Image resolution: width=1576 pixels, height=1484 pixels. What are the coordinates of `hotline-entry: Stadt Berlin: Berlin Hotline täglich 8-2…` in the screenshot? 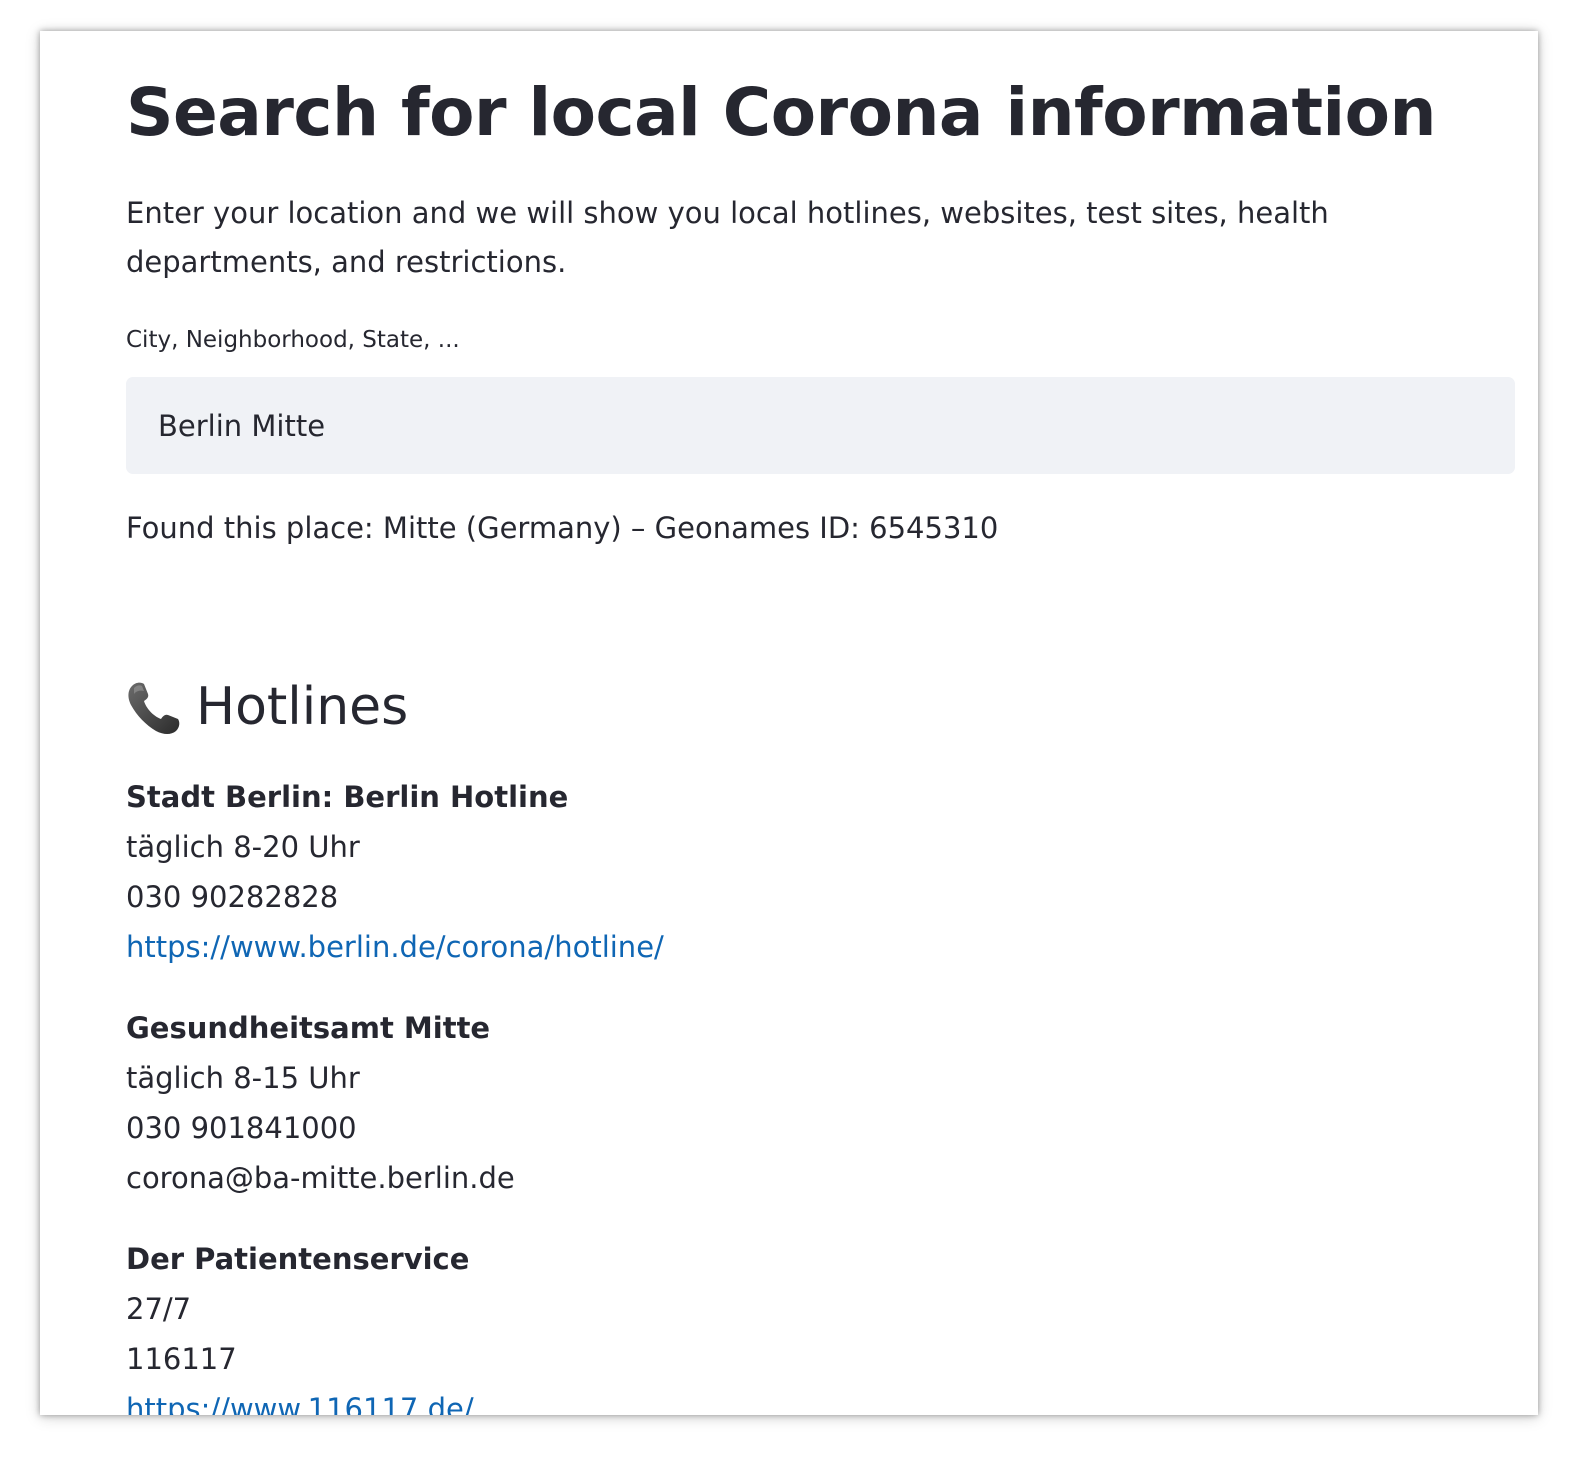 It's located at (821, 872).